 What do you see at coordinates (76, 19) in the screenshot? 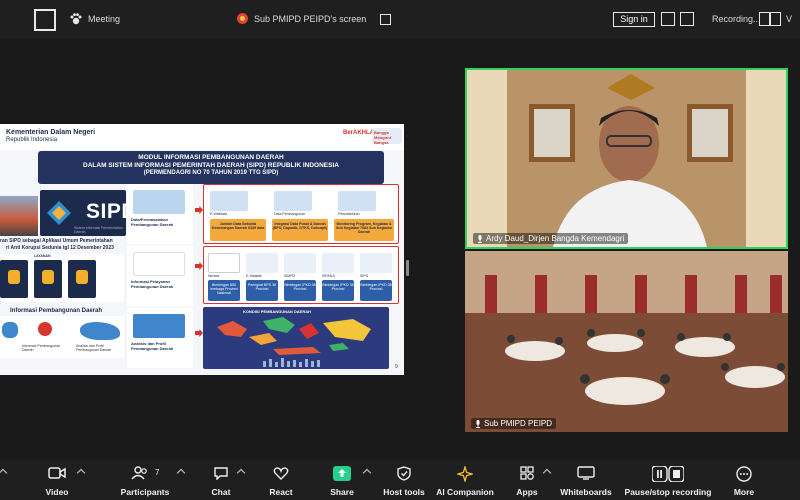
I see `paw-meeting-icon` at bounding box center [76, 19].